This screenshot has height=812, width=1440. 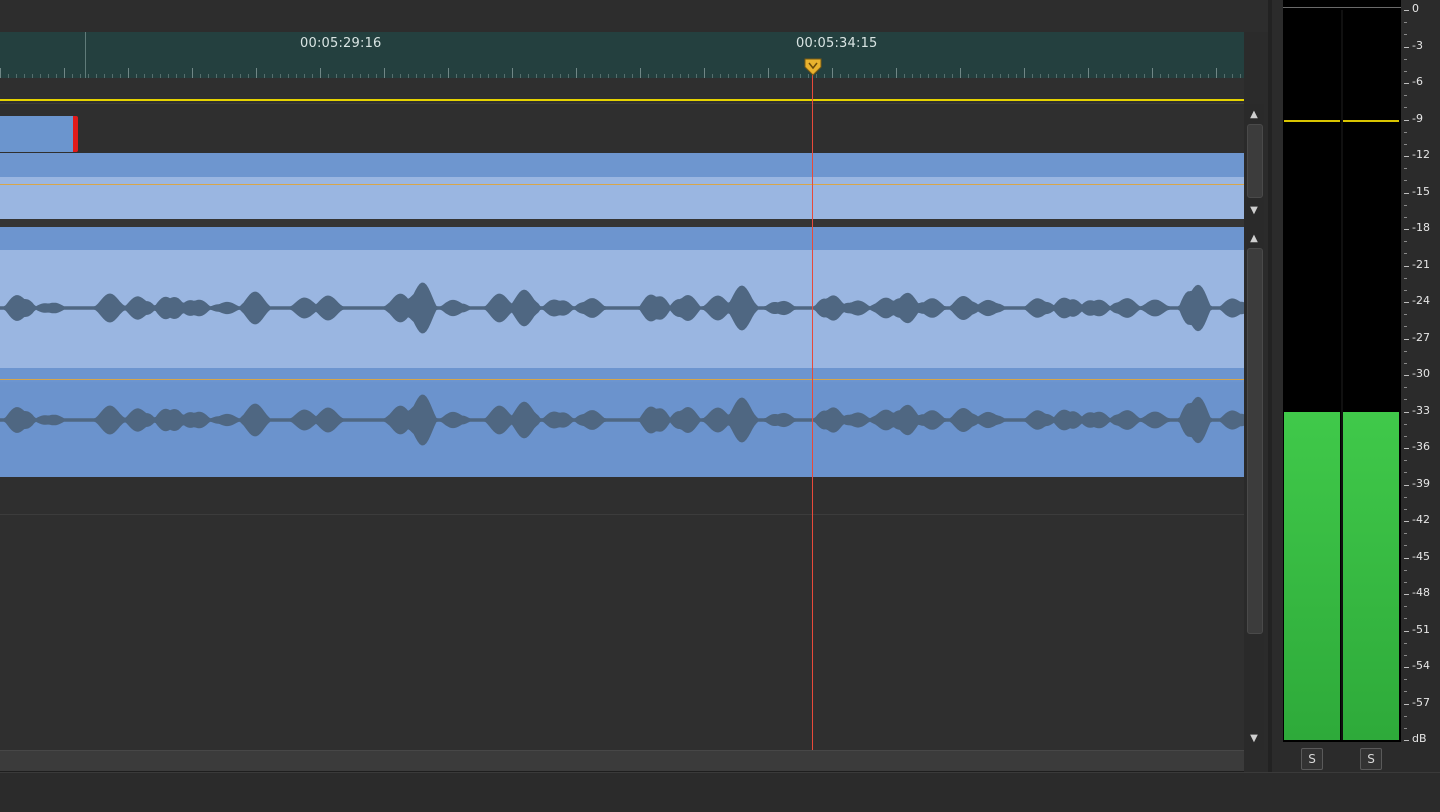 I want to click on right-level-meter, so click(x=1371, y=375).